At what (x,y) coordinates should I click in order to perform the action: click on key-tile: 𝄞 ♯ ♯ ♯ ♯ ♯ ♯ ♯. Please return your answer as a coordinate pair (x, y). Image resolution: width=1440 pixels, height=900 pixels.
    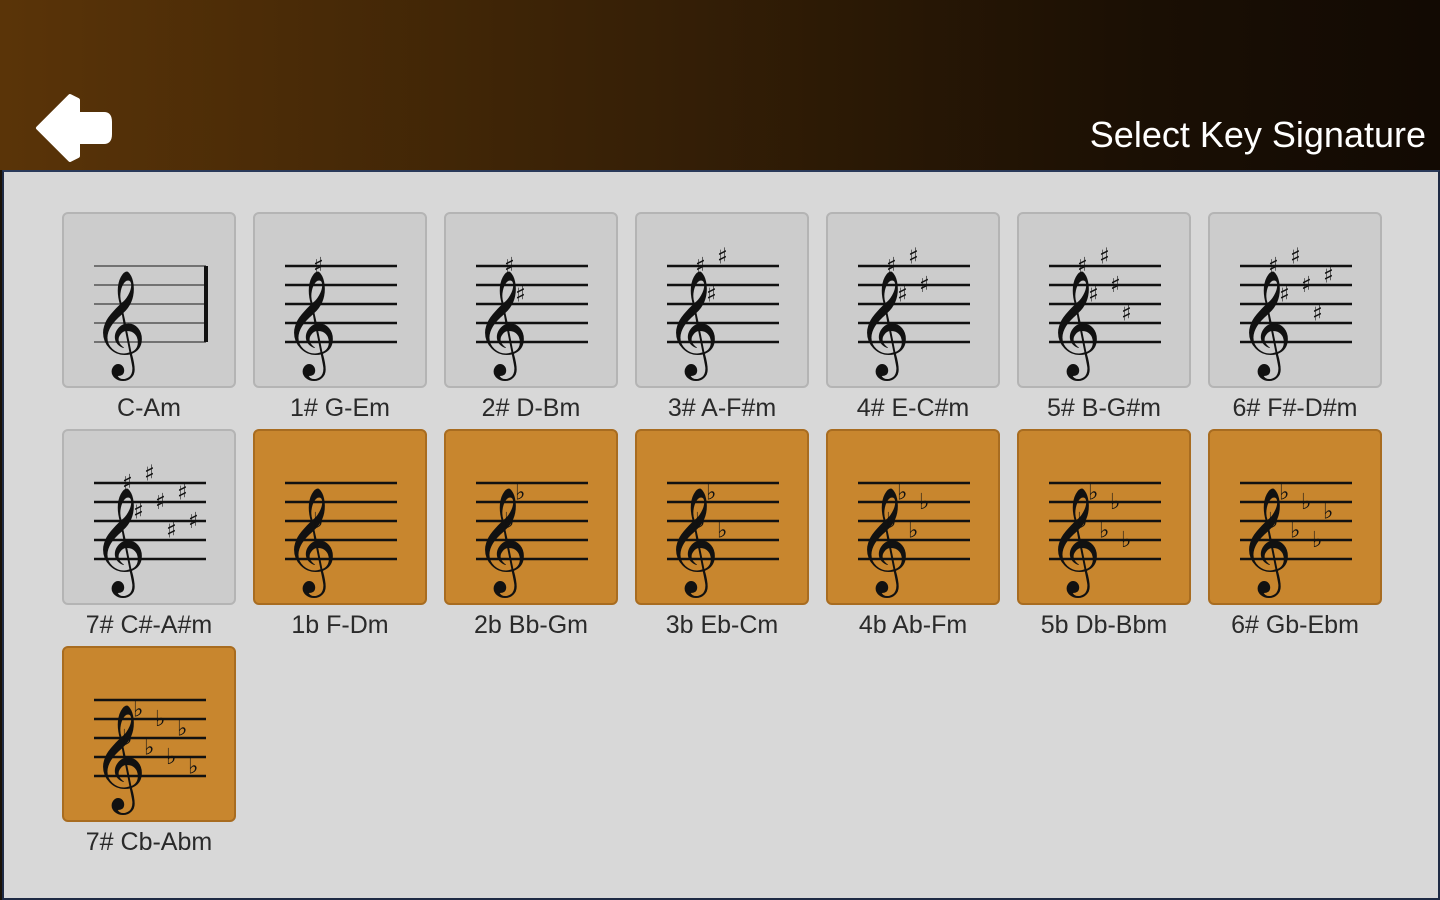
    Looking at the image, I should click on (149, 517).